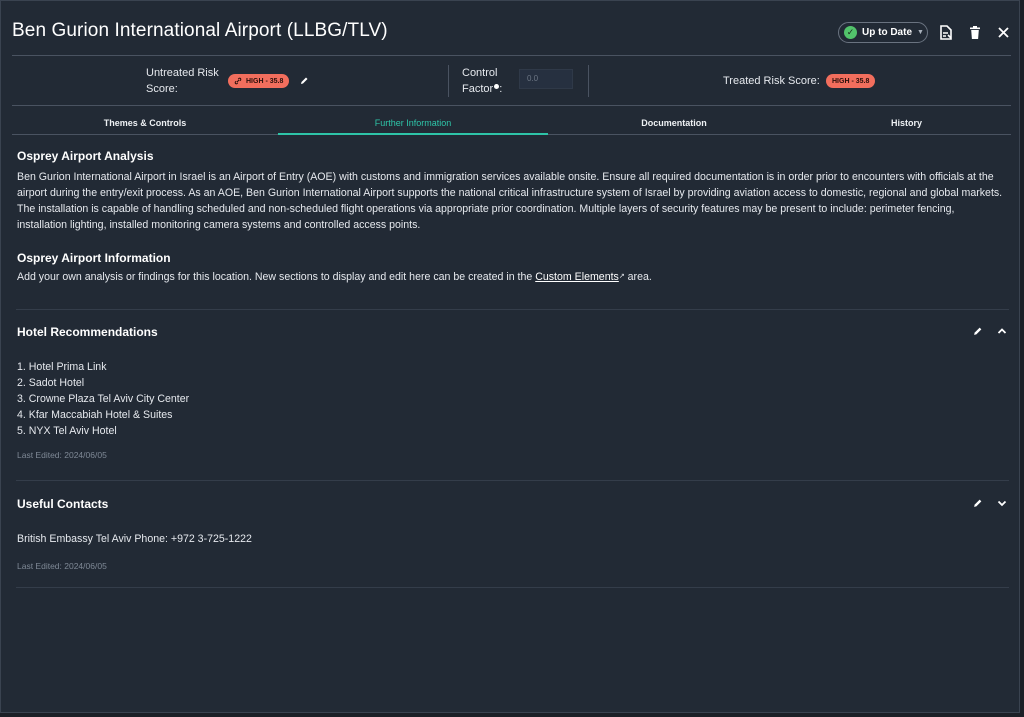  What do you see at coordinates (145, 124) in the screenshot?
I see `tab-themes-controls: Themes & Controls` at bounding box center [145, 124].